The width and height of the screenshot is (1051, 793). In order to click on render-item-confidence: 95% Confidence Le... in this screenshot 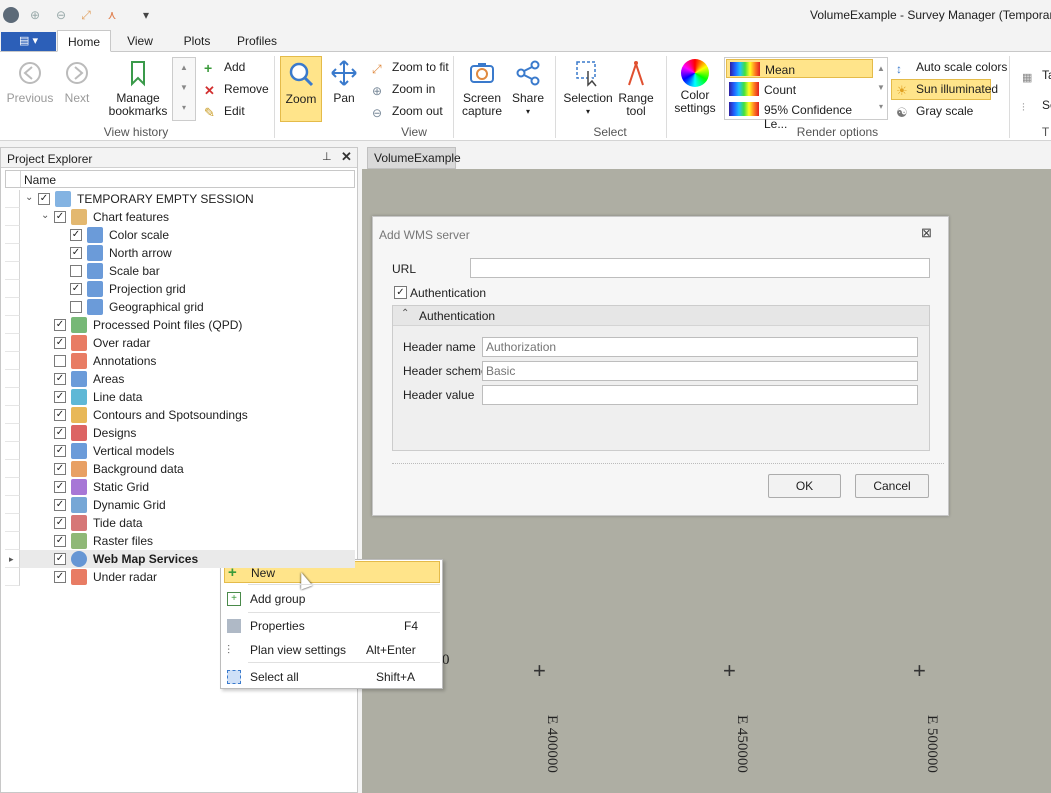, I will do `click(799, 115)`.